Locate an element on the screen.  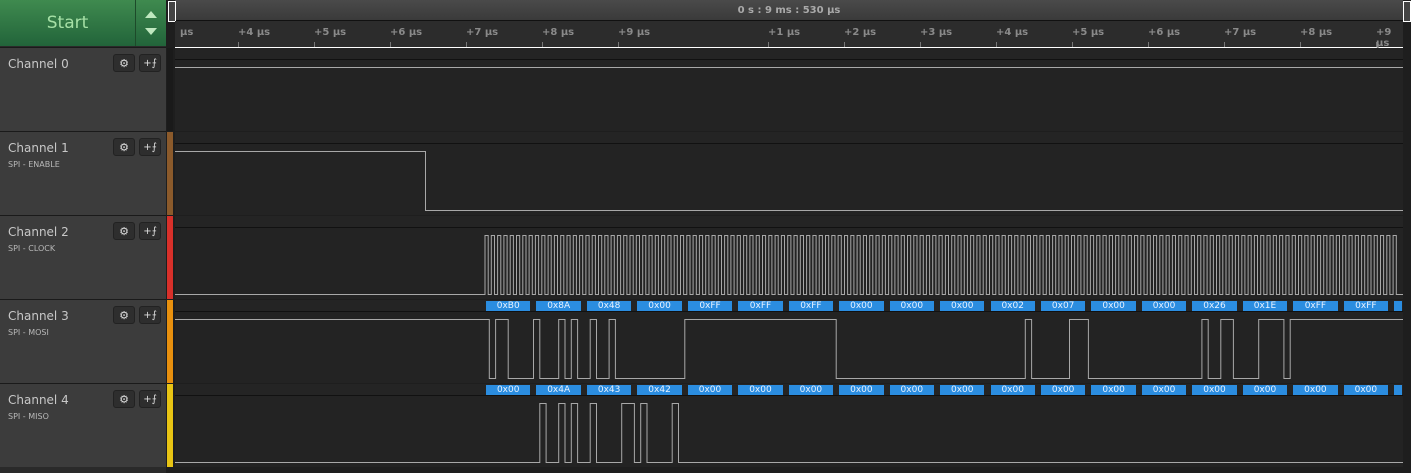
decoded-byte-label: 0x1E is located at coordinates (1265, 306).